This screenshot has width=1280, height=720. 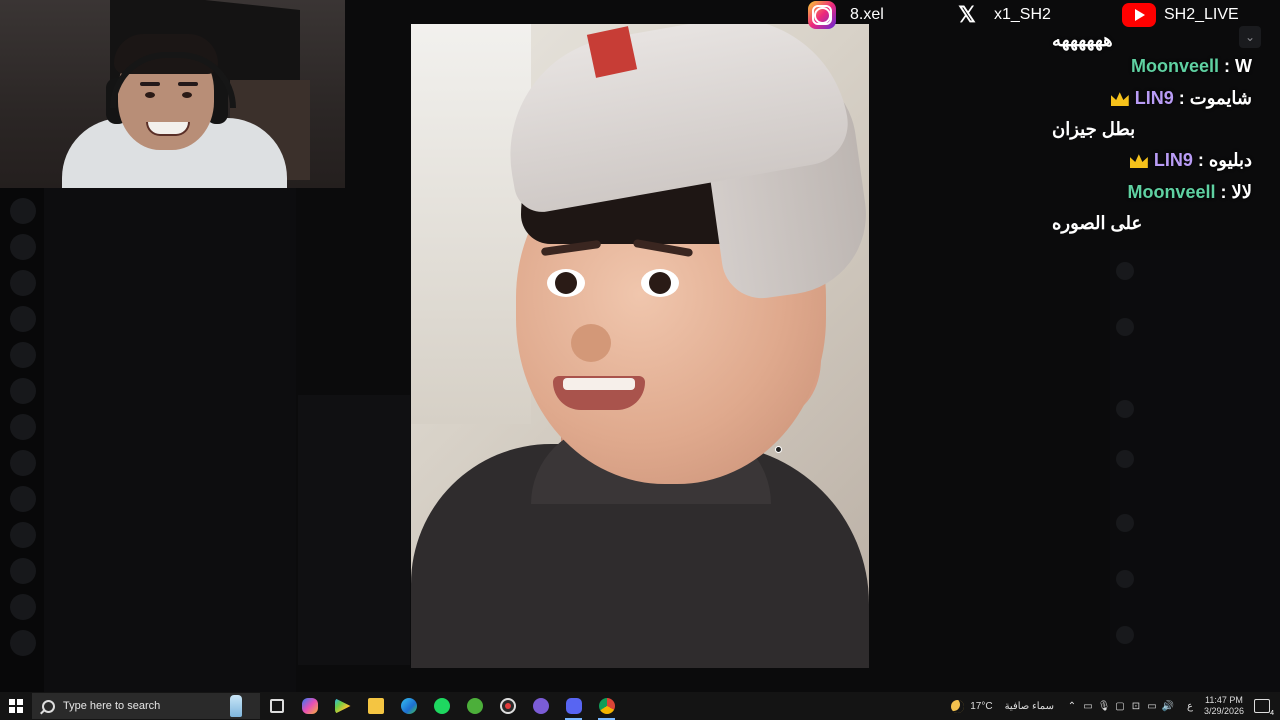 I want to click on weather-widget: 17°C سماء صافية, so click(x=1002, y=706).